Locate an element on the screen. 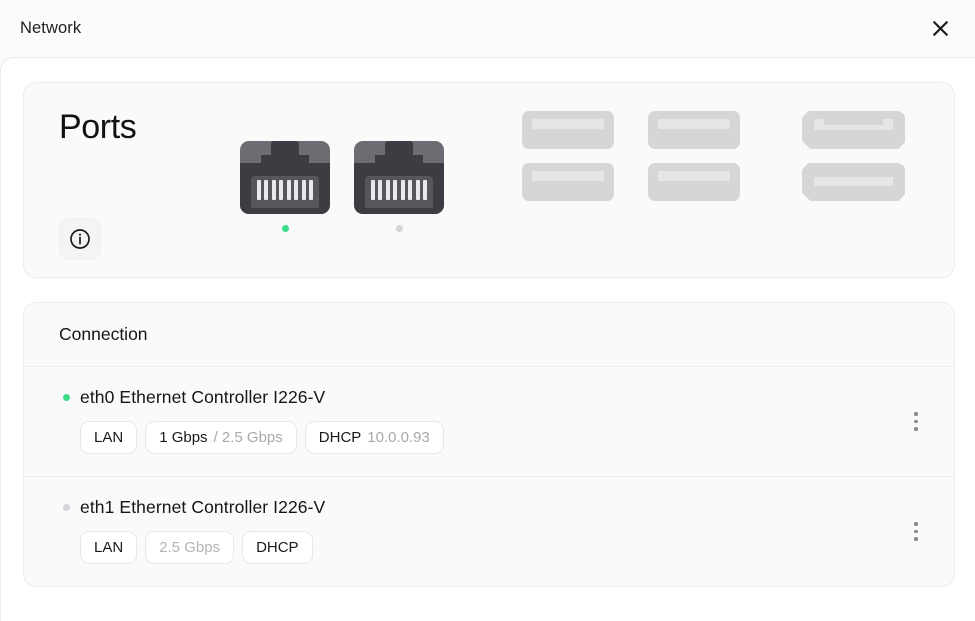 The width and height of the screenshot is (975, 621). connection-header: Connection is located at coordinates (489, 335).